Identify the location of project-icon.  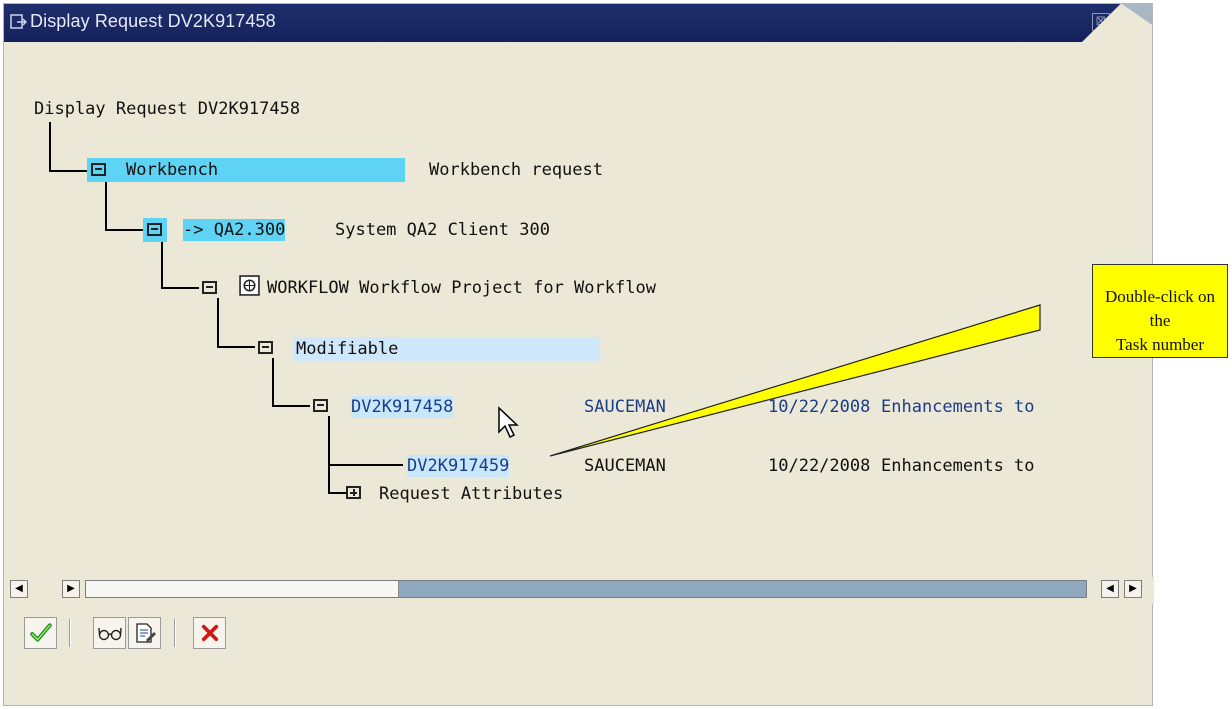
(249, 285).